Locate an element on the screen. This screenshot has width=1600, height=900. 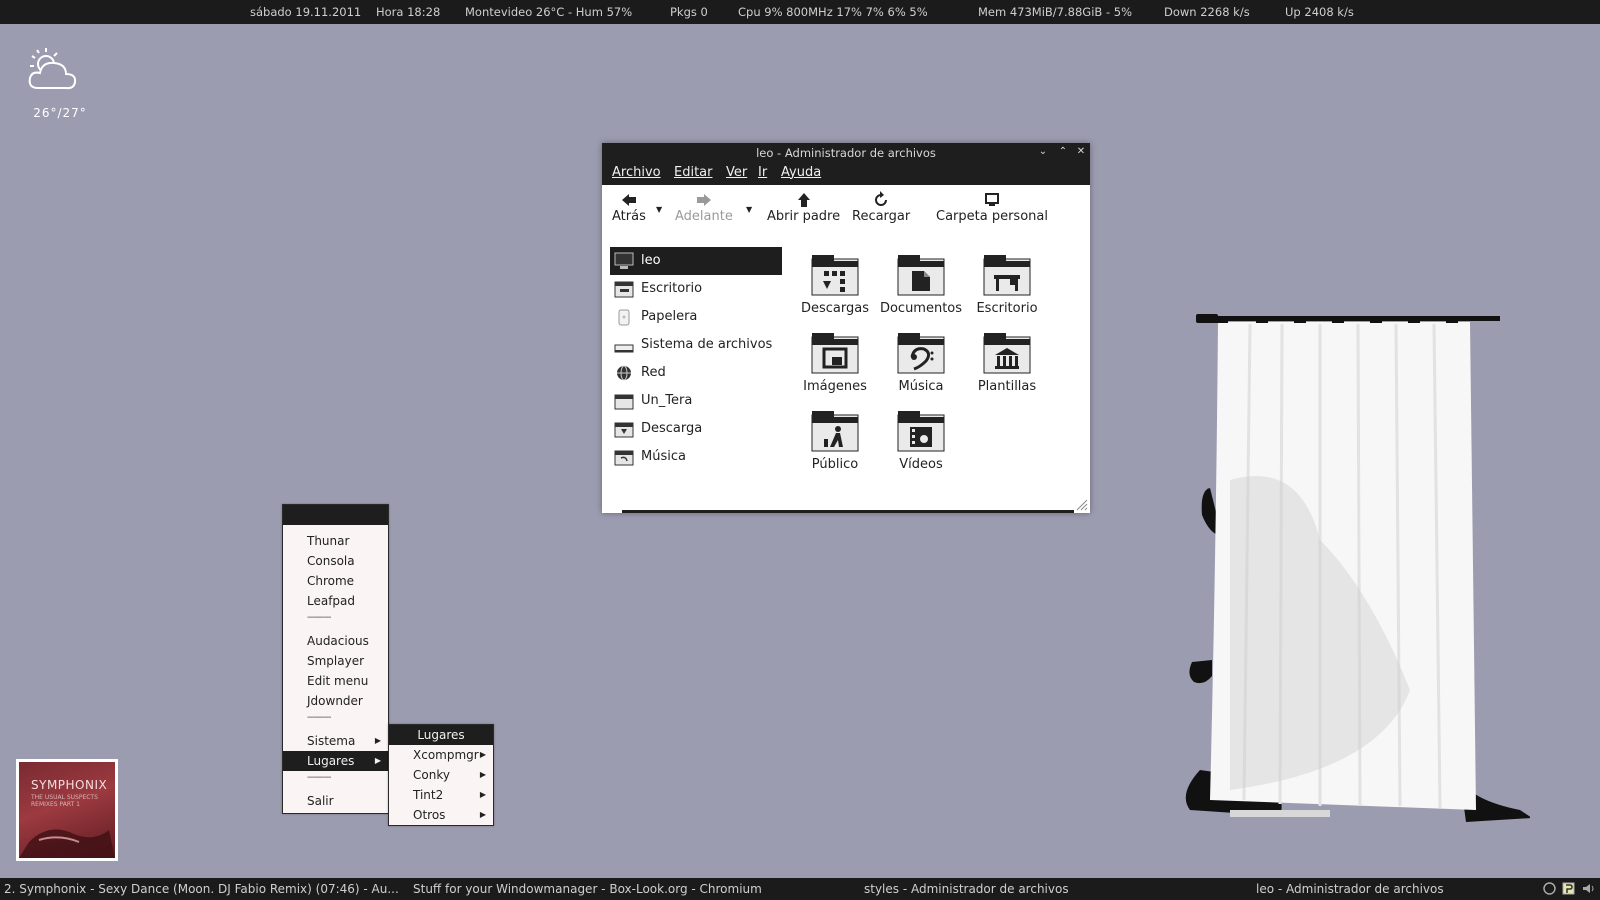
downloads-folder-icon is located at coordinates (624, 430).